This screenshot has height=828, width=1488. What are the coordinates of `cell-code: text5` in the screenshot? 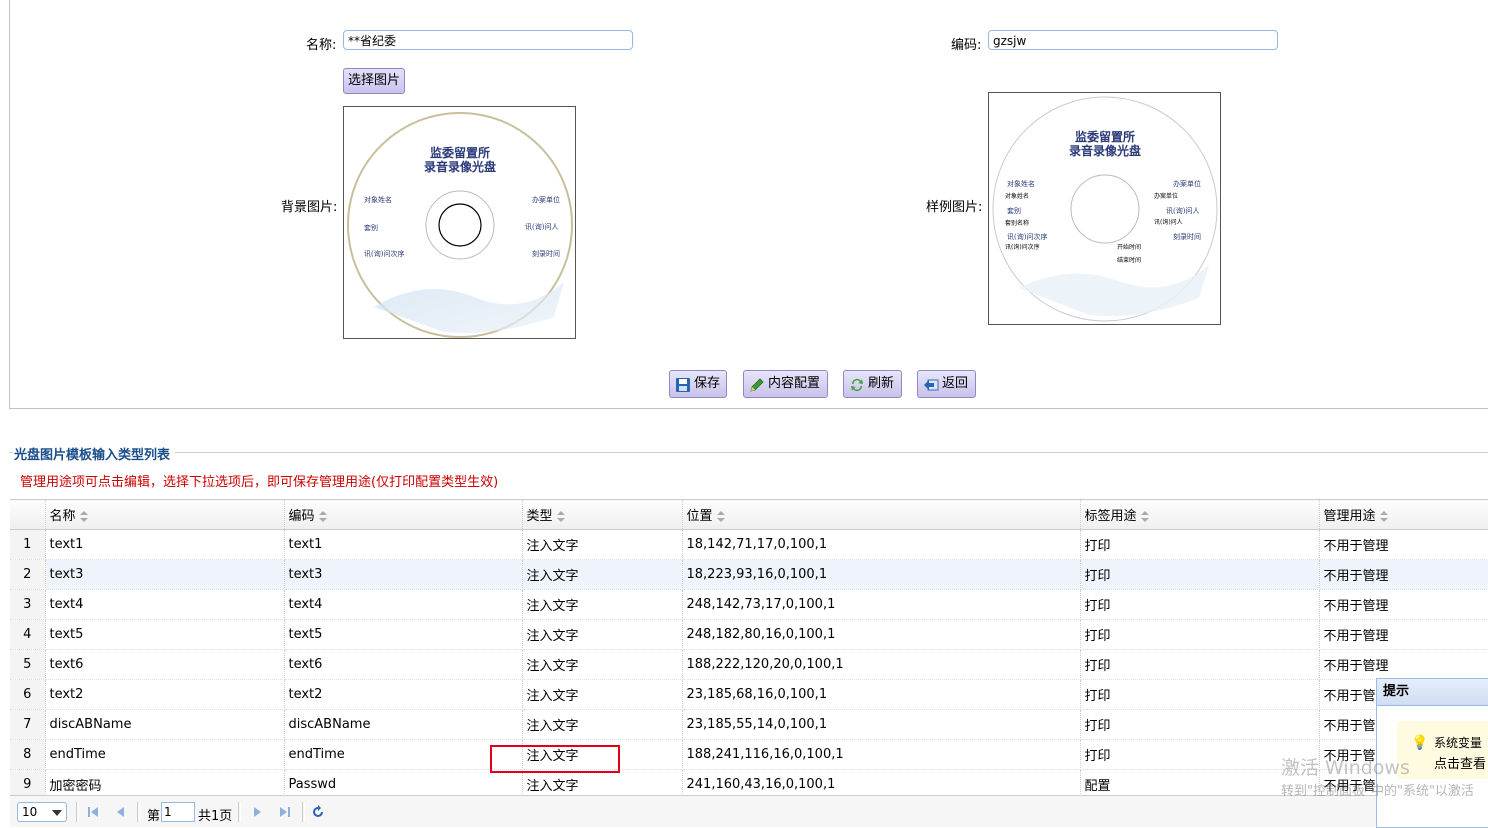 It's located at (403, 634).